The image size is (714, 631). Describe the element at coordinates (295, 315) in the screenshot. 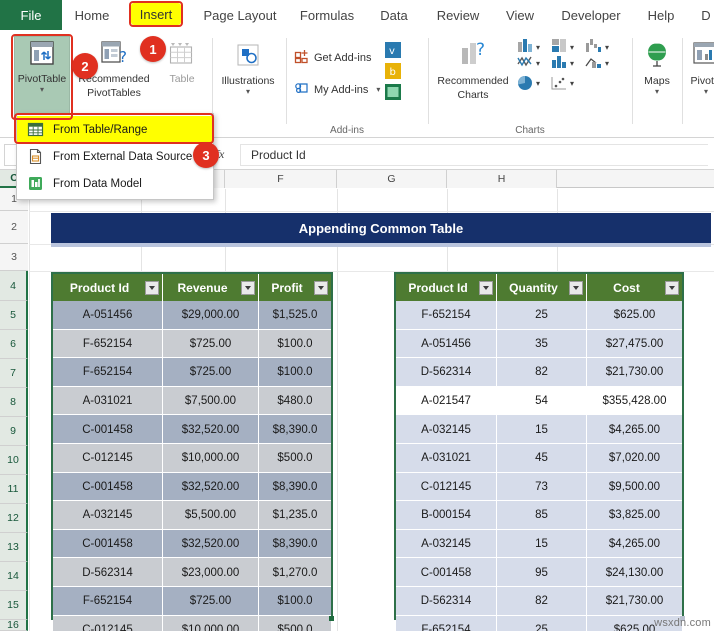

I see `table-cell: $1,525.0` at that location.